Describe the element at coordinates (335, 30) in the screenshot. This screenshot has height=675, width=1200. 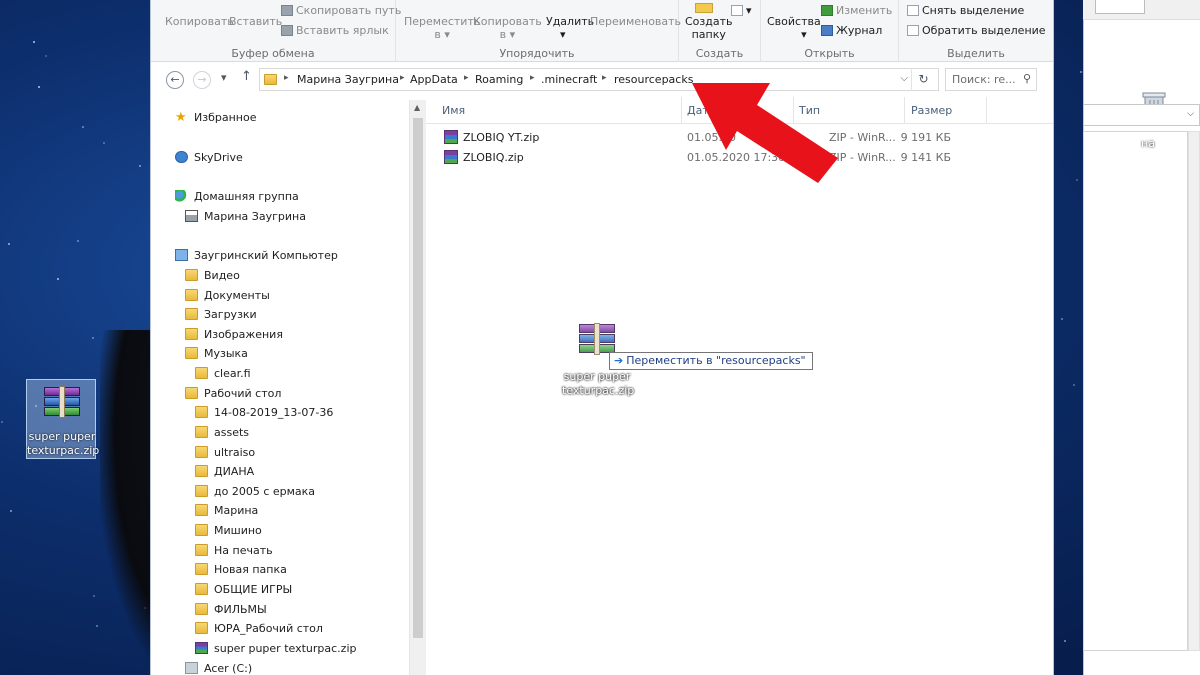
I see `paste-shortcut-button: Вставить ярлык` at that location.